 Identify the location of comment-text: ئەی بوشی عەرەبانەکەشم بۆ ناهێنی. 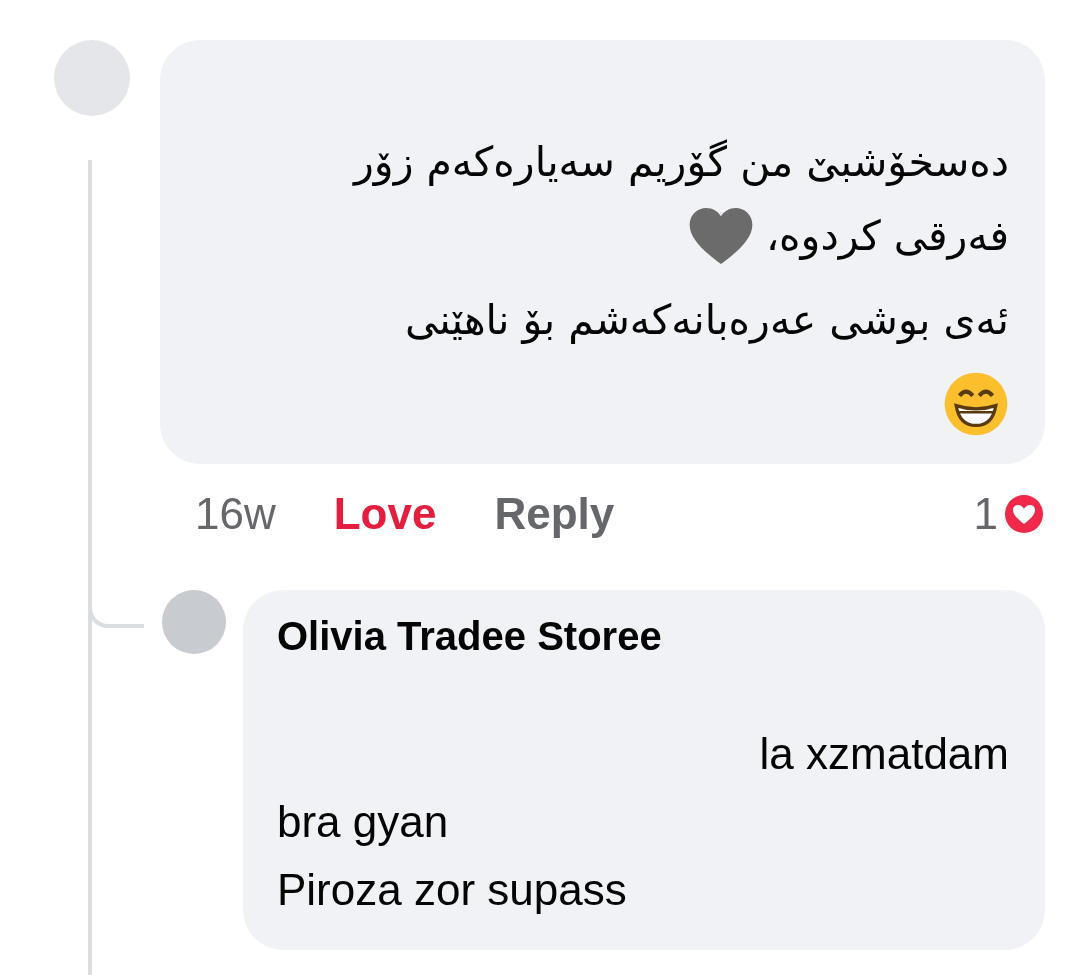
(707, 320).